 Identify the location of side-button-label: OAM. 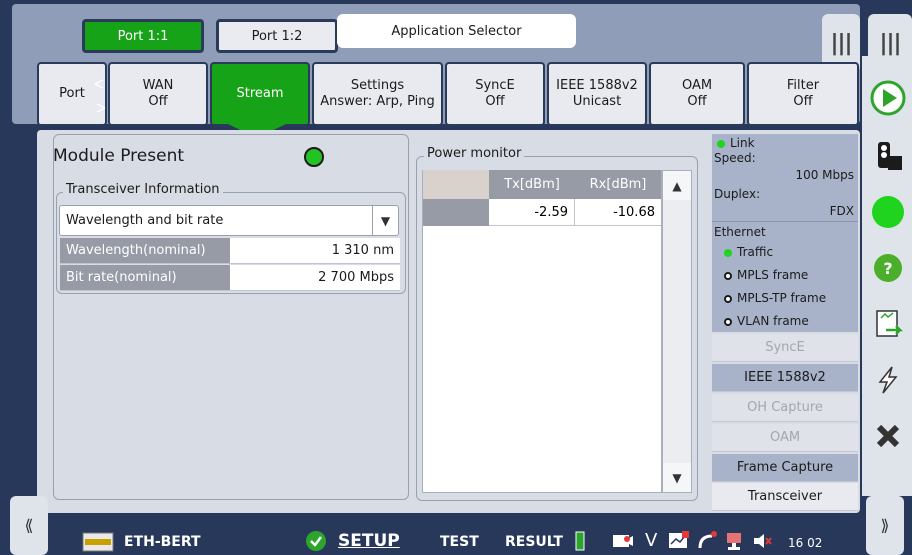
(785, 437).